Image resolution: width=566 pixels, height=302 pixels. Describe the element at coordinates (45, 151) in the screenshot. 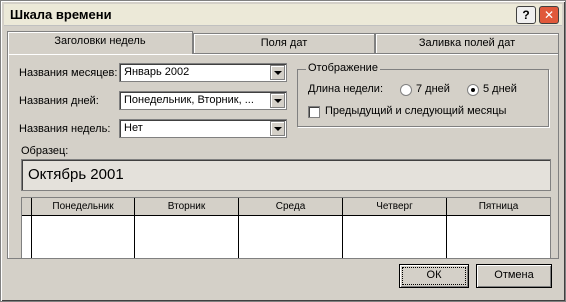

I see `sample-label: Образец:` at that location.